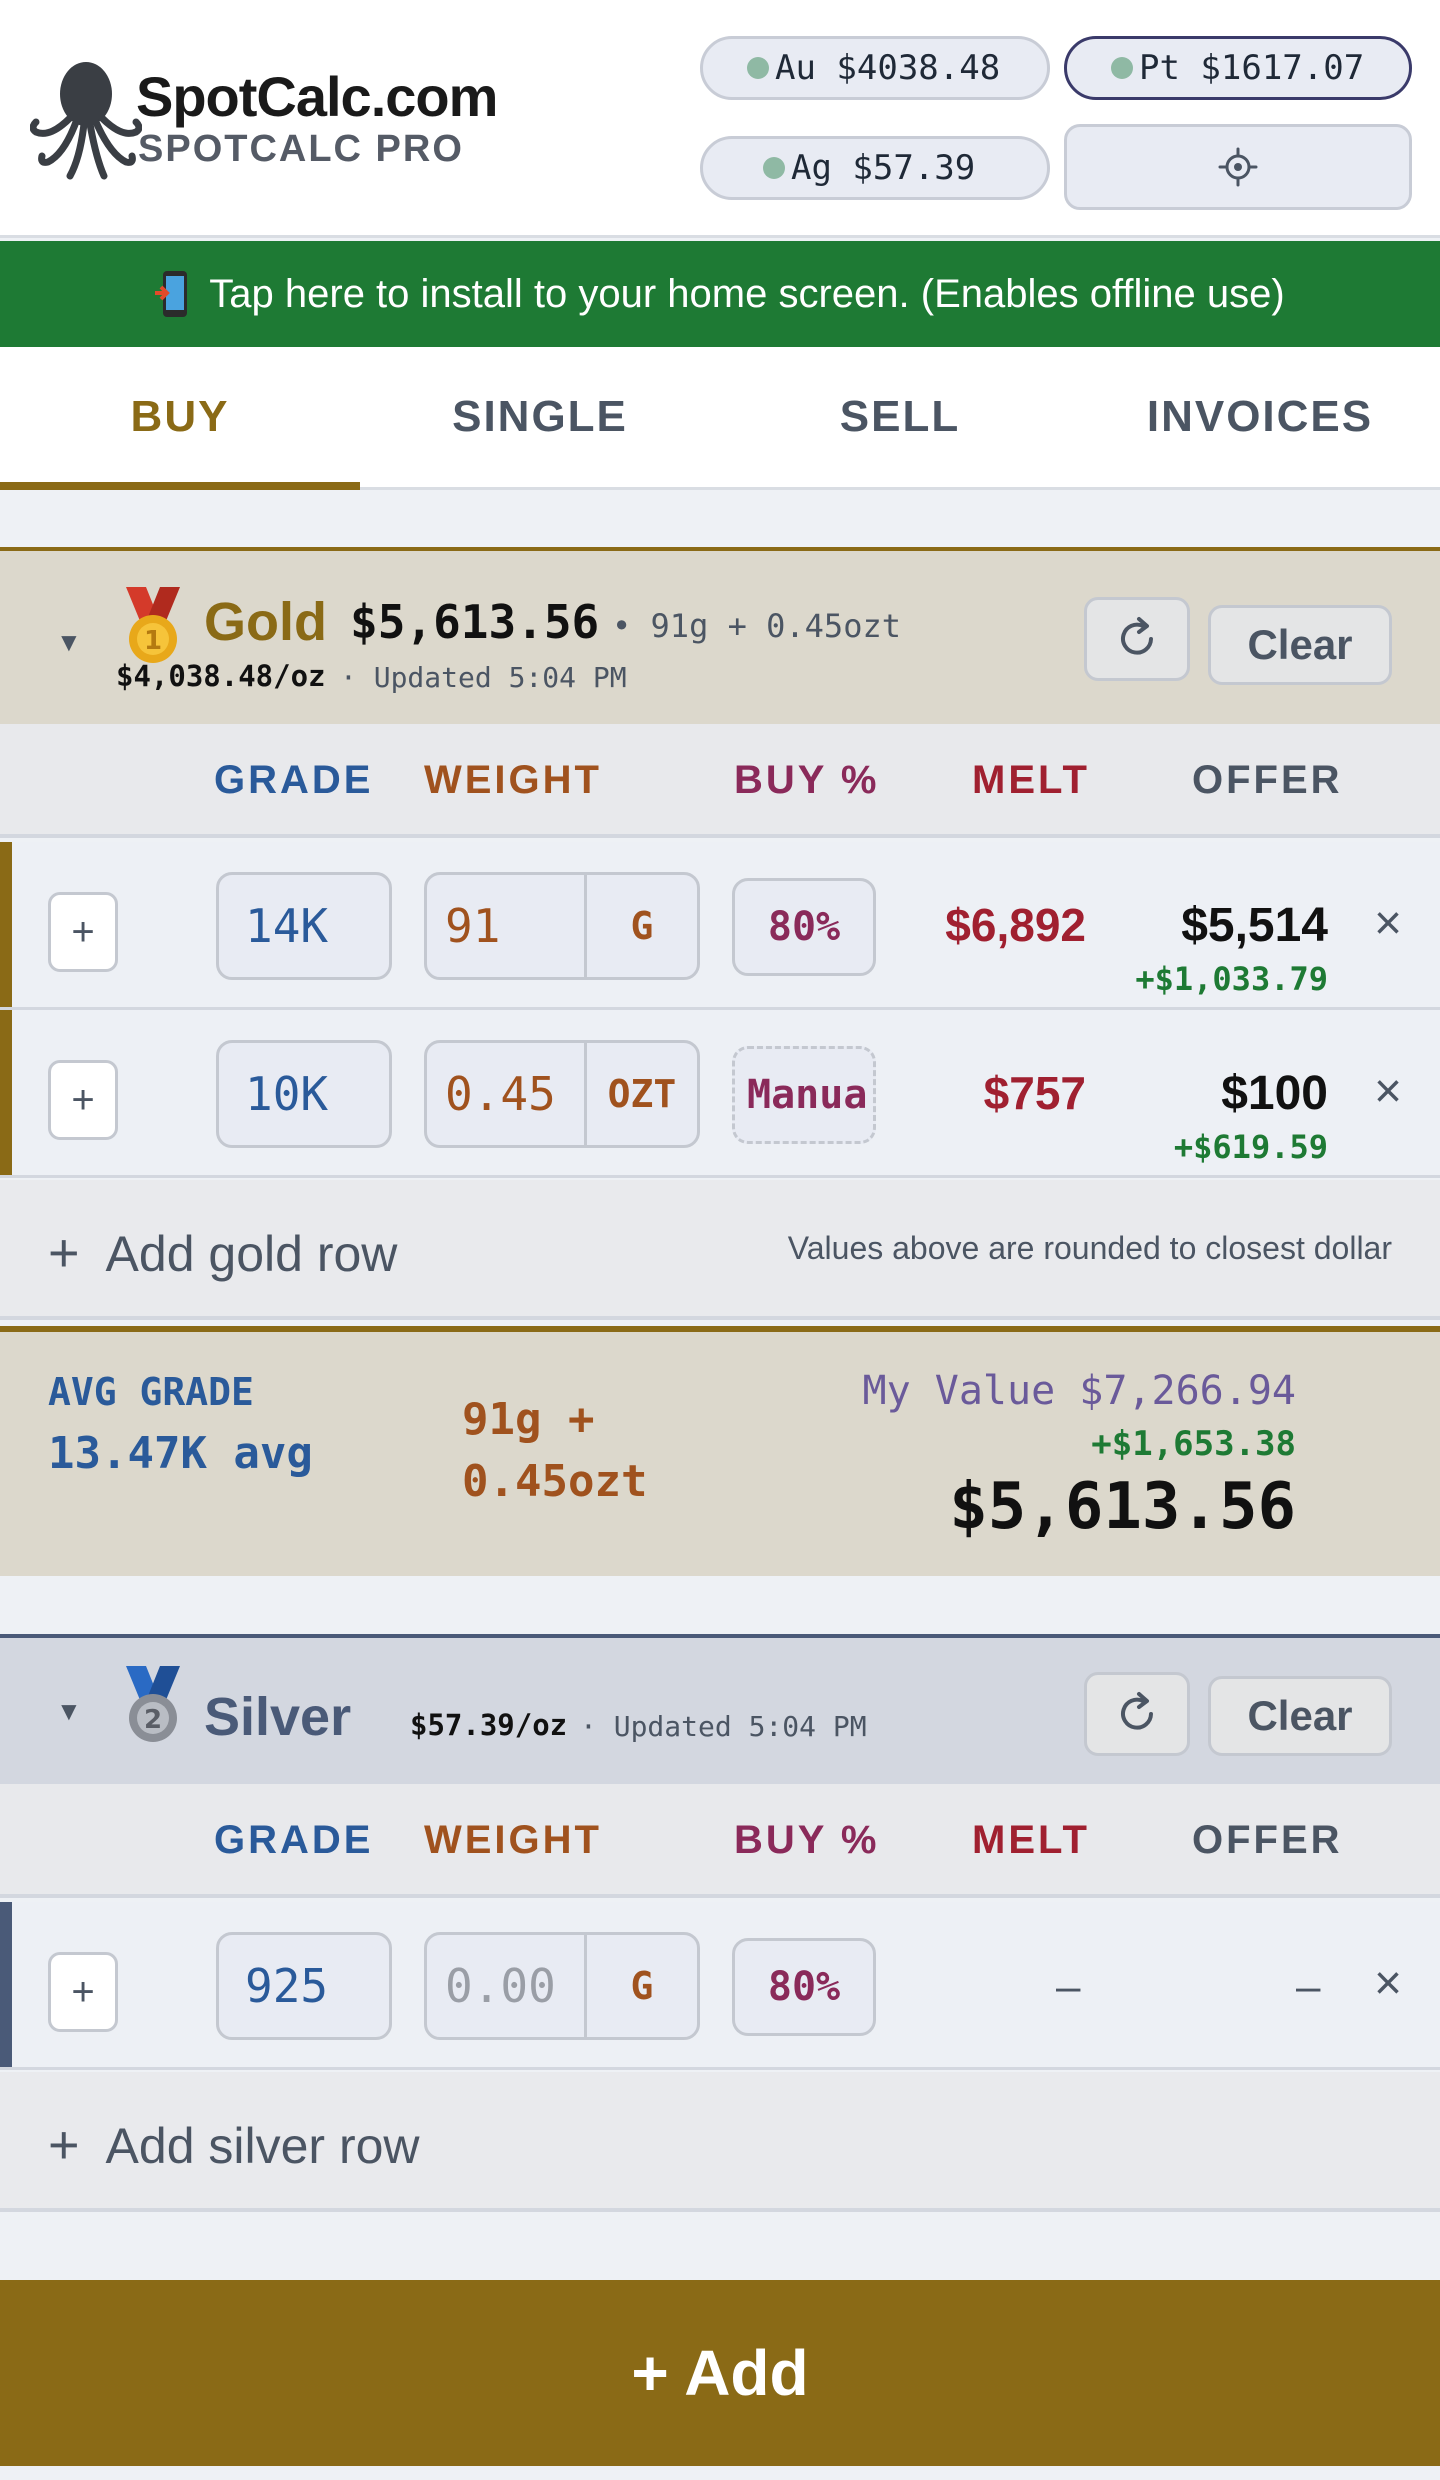 The height and width of the screenshot is (2480, 1440). I want to click on add-button: + Add, so click(720, 2373).